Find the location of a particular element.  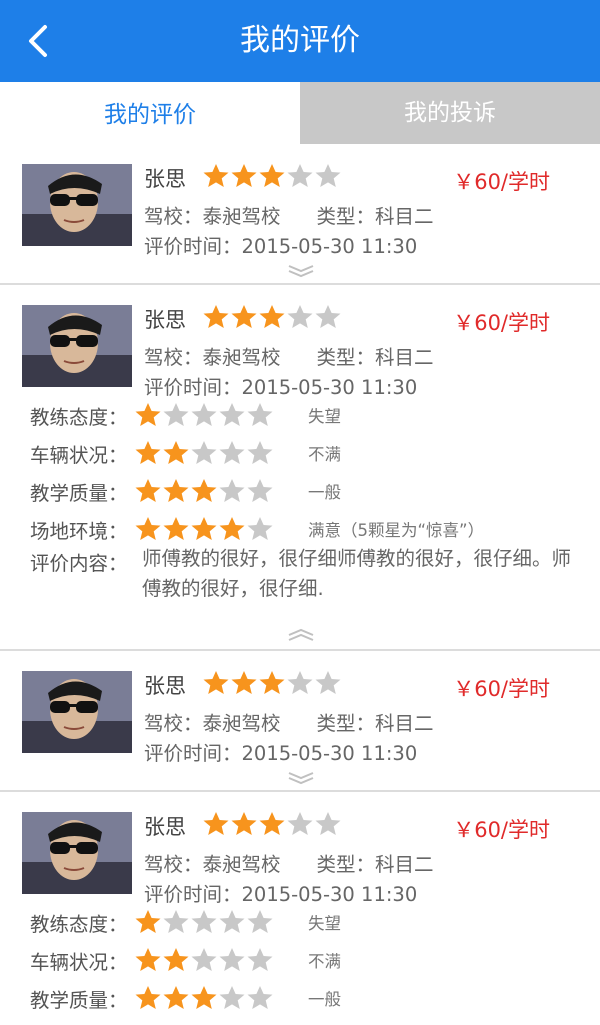

page-title: 我的评价 is located at coordinates (300, 40).